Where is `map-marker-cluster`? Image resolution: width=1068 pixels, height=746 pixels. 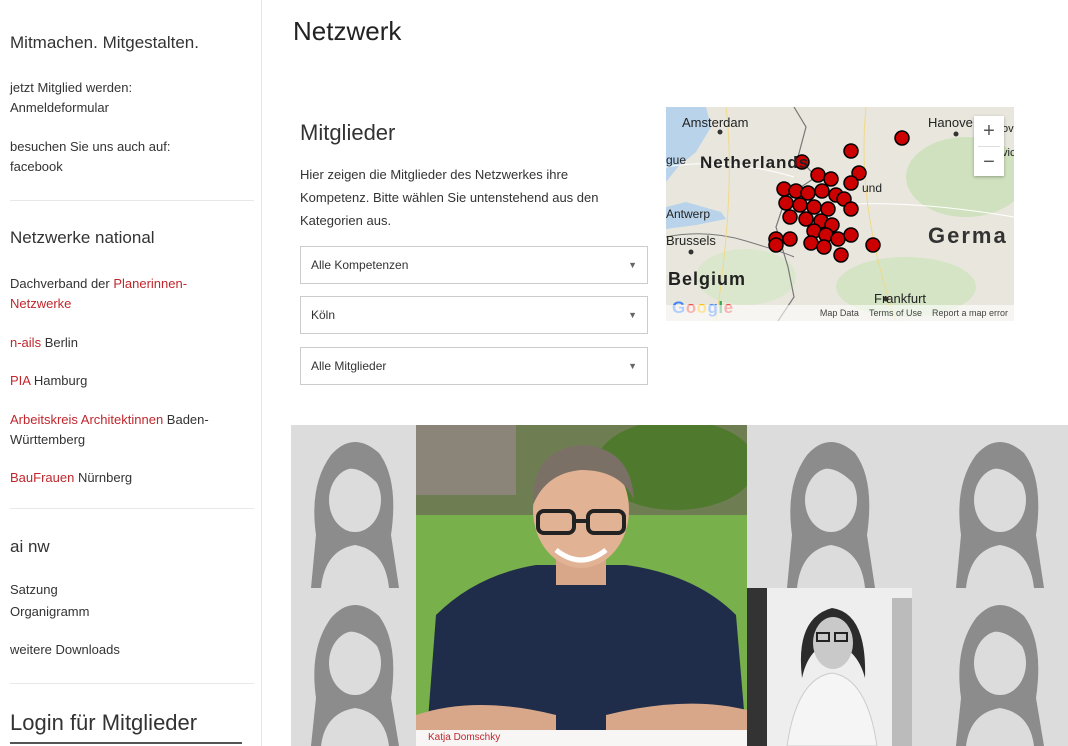 map-marker-cluster is located at coordinates (839, 196).